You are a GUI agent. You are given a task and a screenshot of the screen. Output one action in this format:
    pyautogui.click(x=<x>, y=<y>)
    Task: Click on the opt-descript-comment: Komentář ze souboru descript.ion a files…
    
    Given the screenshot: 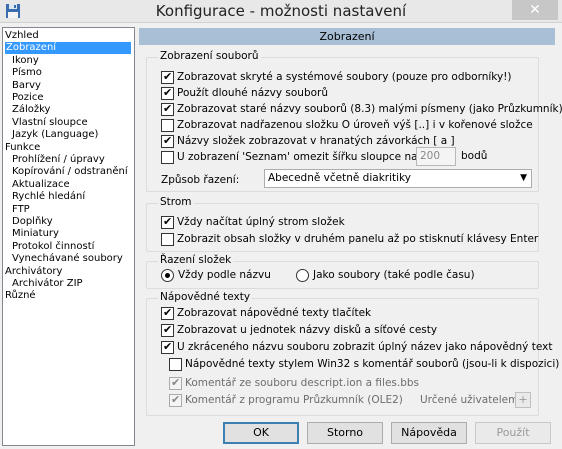 What is the action you would take?
    pyautogui.click(x=294, y=383)
    